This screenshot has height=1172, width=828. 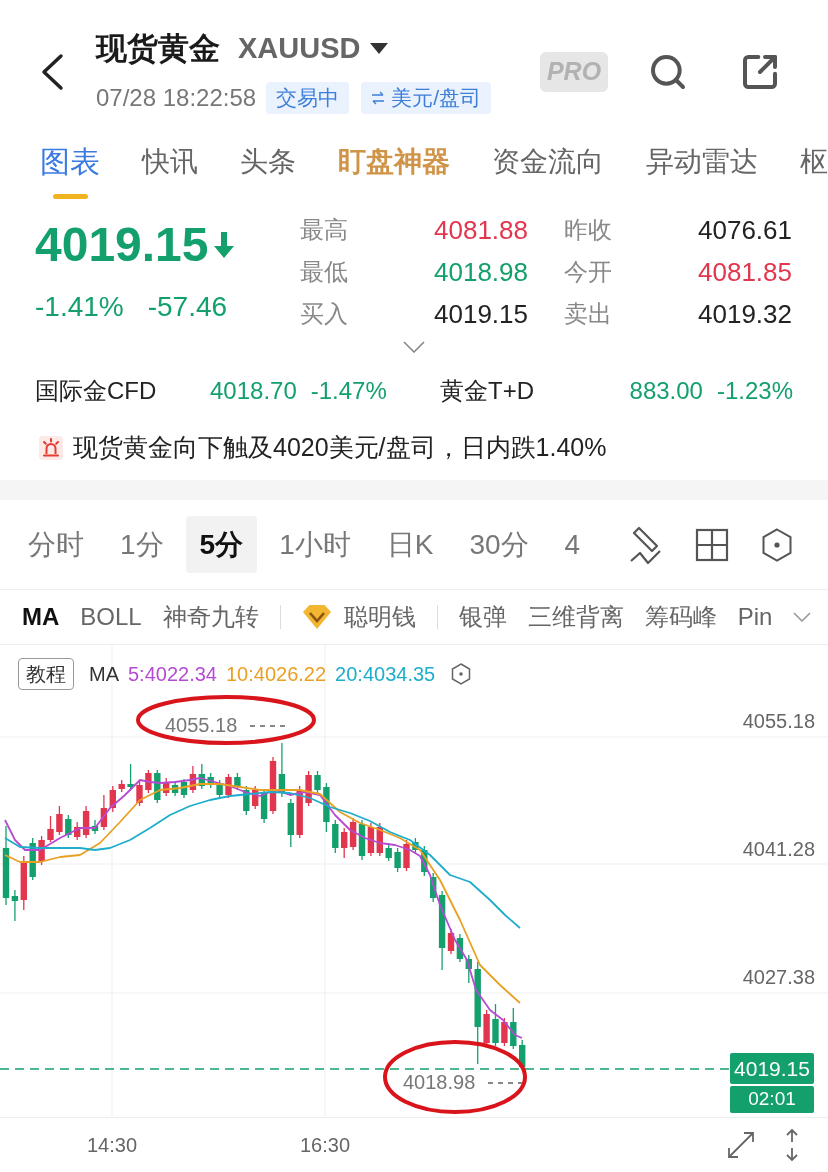 What do you see at coordinates (324, 272) in the screenshot?
I see `stat-label: 最低` at bounding box center [324, 272].